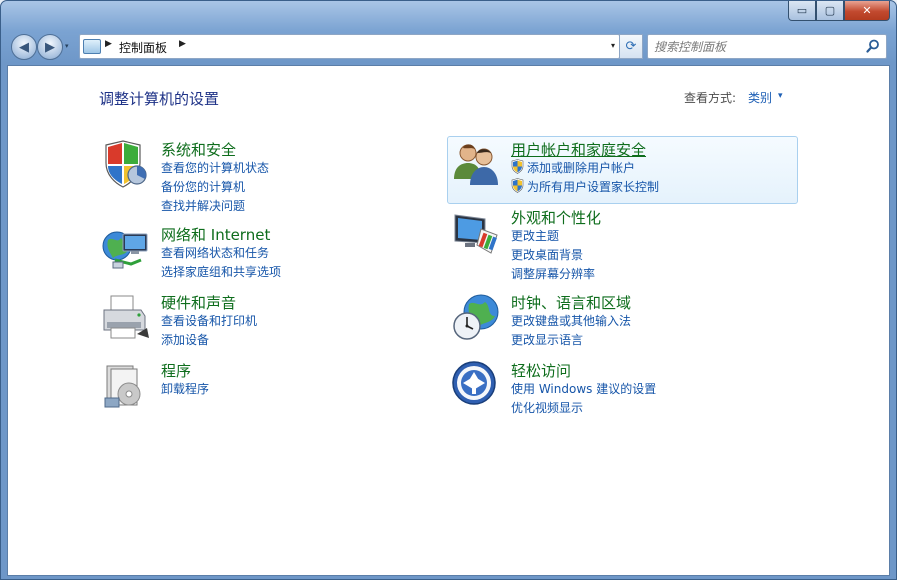  I want to click on refresh-button: ⟳, so click(631, 46).